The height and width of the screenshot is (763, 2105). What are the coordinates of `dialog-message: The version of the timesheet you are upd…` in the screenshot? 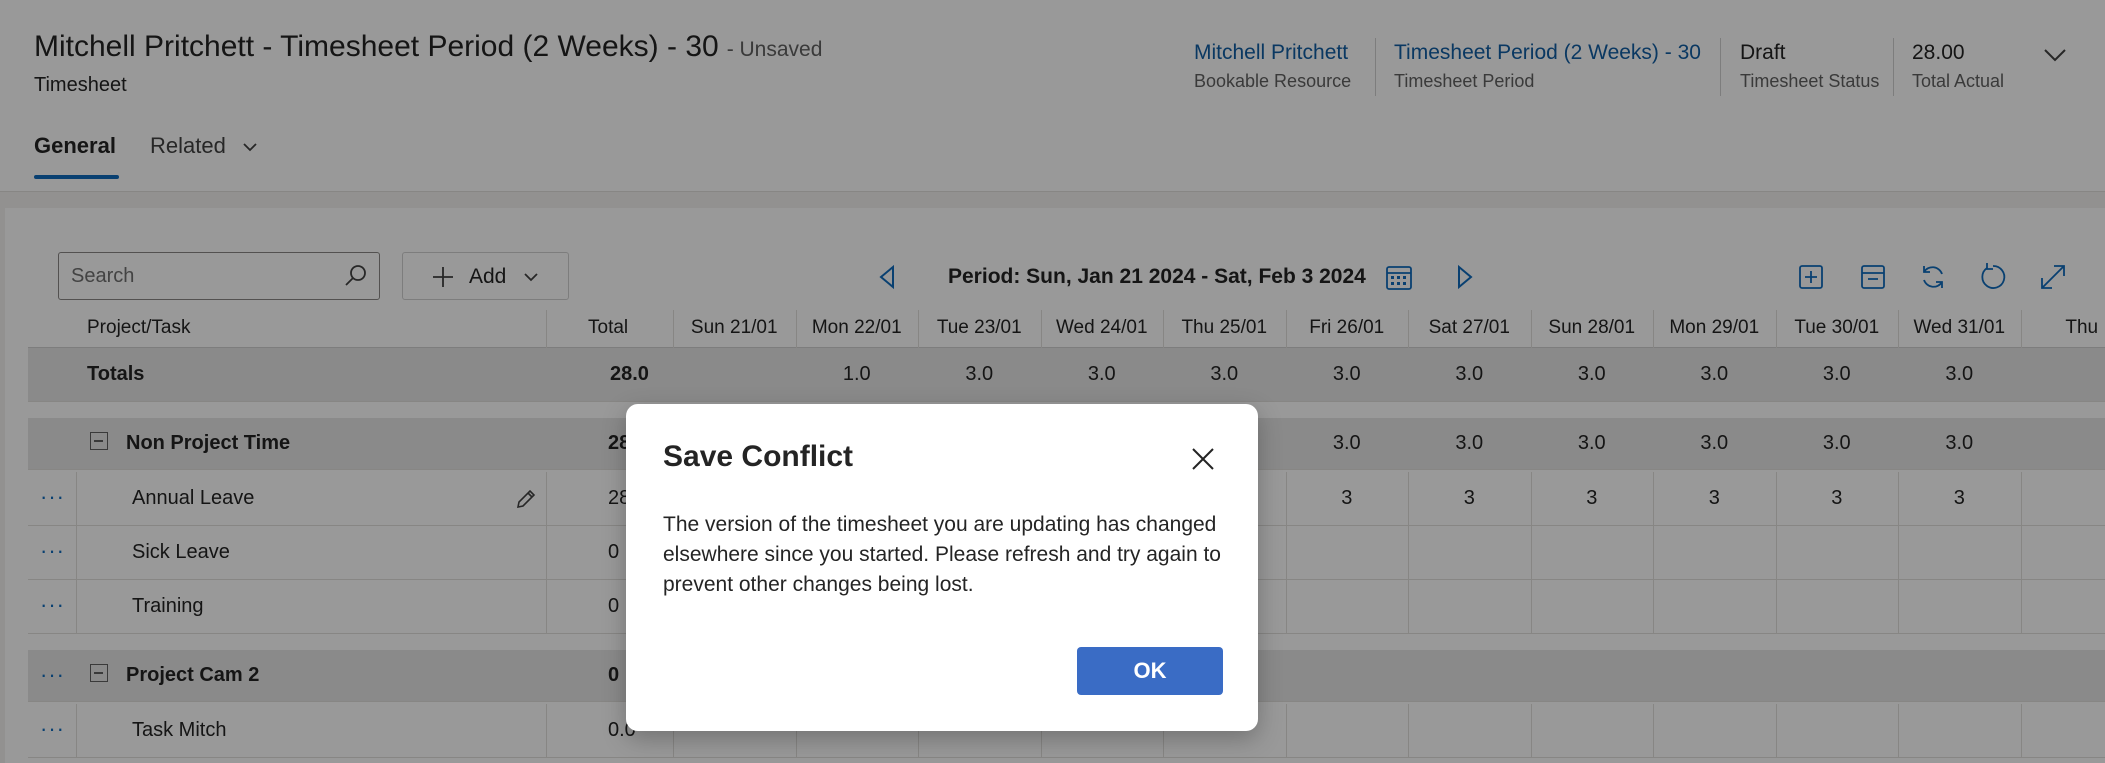 It's located at (942, 554).